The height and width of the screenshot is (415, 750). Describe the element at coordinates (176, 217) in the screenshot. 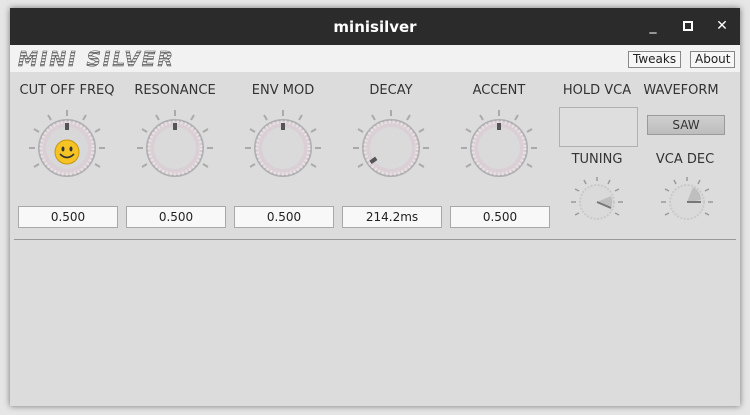

I see `resonance-value: 0.500` at that location.